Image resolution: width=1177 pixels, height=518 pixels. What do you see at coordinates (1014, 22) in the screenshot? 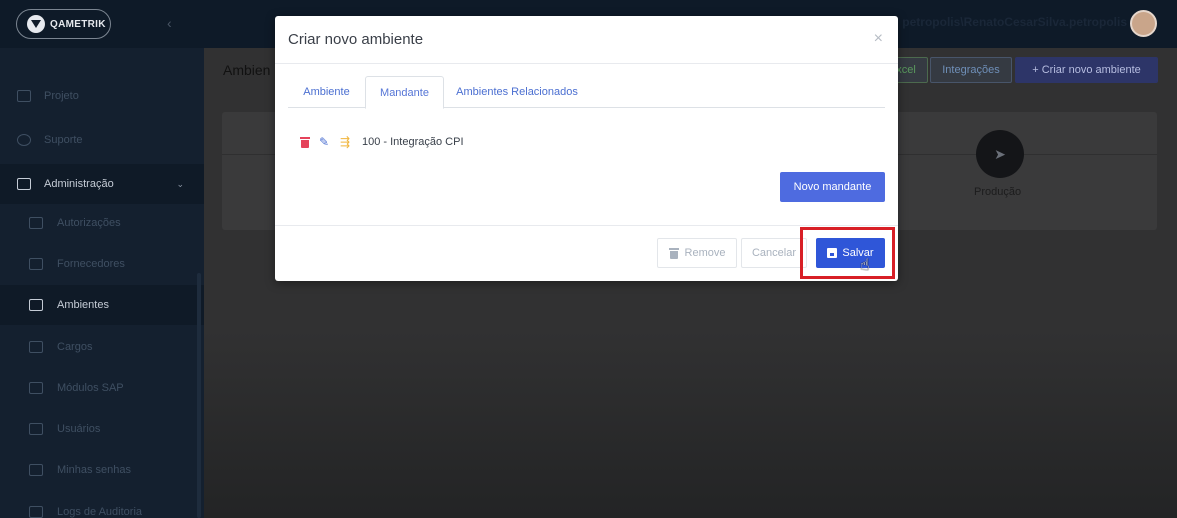
I see `user-name: petropolis\RenatoCesarSilva.petropolis` at bounding box center [1014, 22].